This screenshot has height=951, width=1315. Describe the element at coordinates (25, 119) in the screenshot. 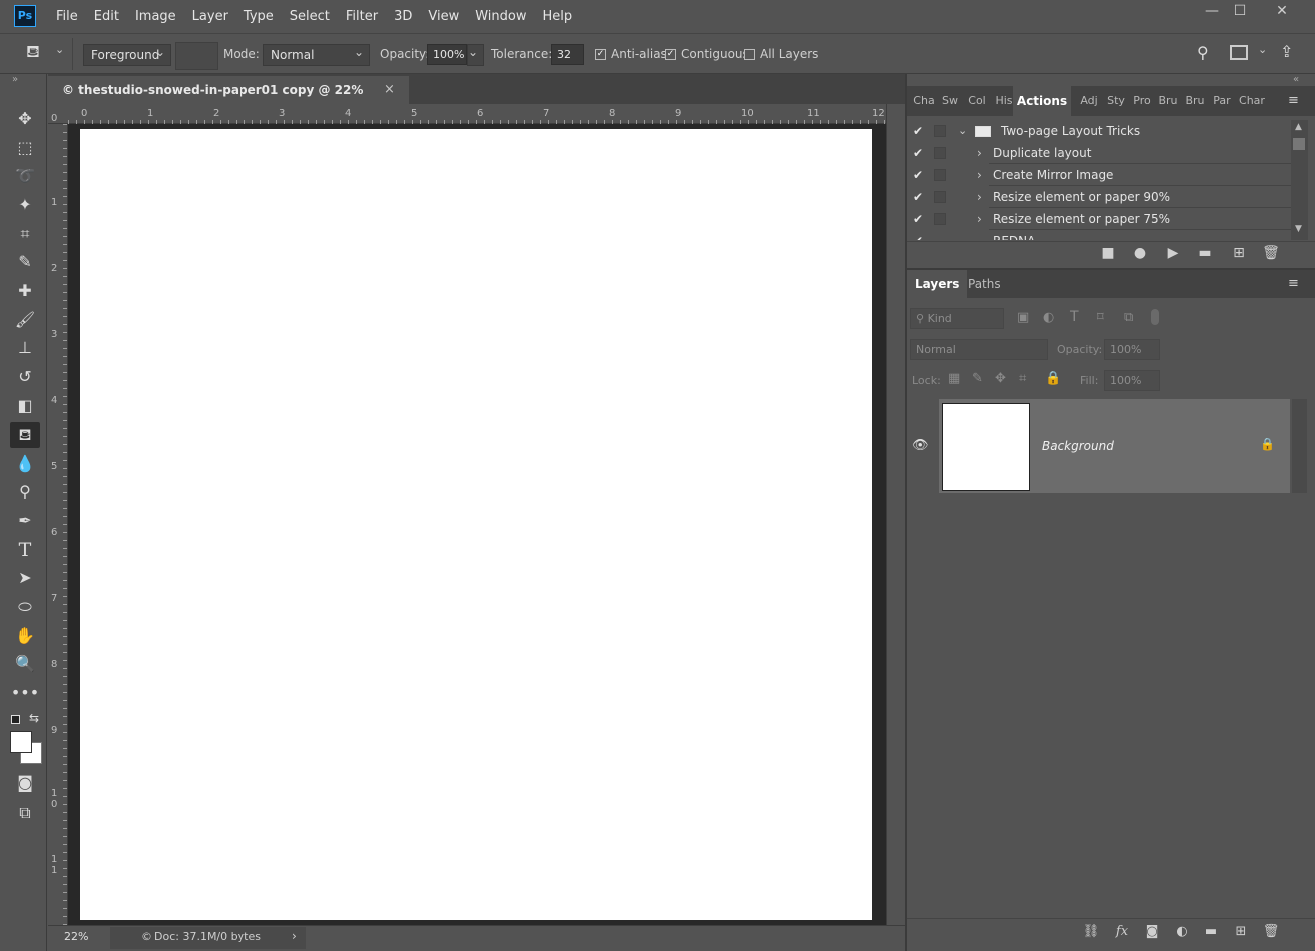

I see `move-tool-icon: ✥` at that location.